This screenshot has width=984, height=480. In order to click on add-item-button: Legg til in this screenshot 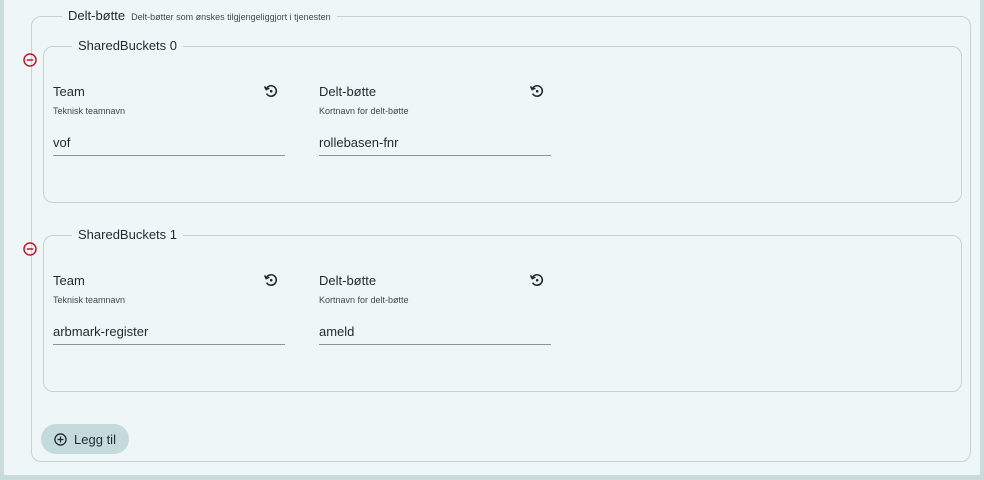, I will do `click(85, 439)`.